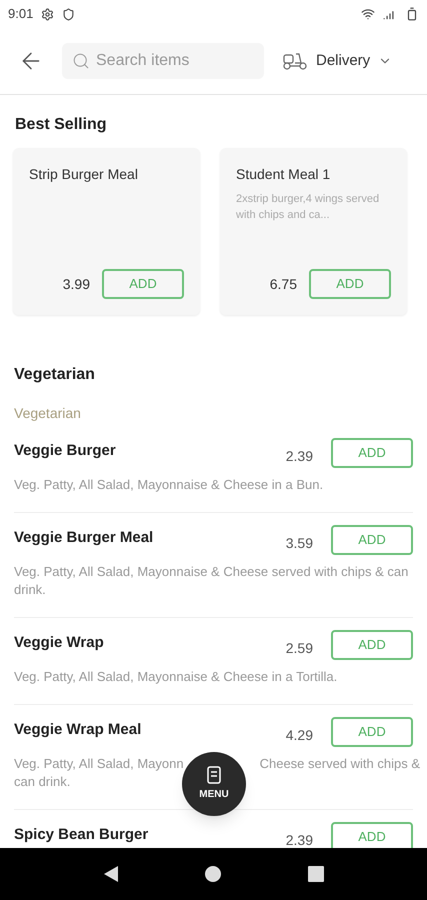 The width and height of the screenshot is (427, 900). What do you see at coordinates (283, 284) in the screenshot?
I see `price: 6.75` at bounding box center [283, 284].